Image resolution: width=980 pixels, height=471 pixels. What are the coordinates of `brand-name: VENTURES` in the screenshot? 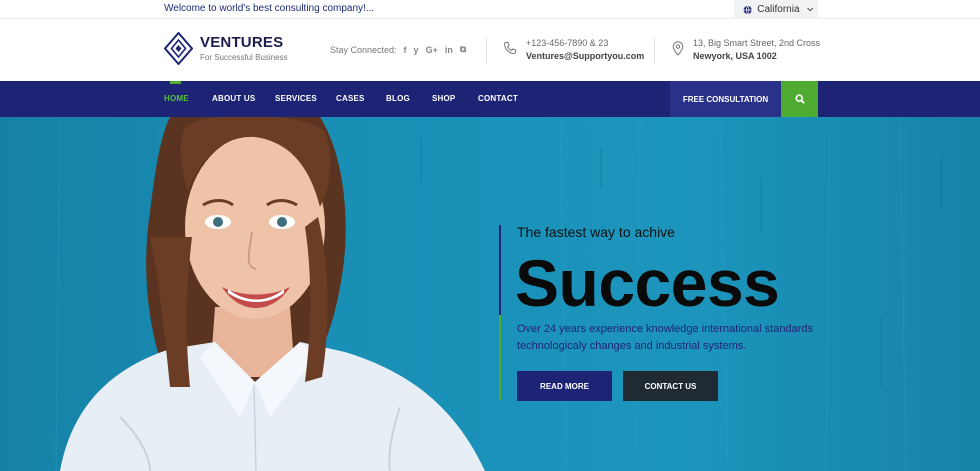 It's located at (241, 42).